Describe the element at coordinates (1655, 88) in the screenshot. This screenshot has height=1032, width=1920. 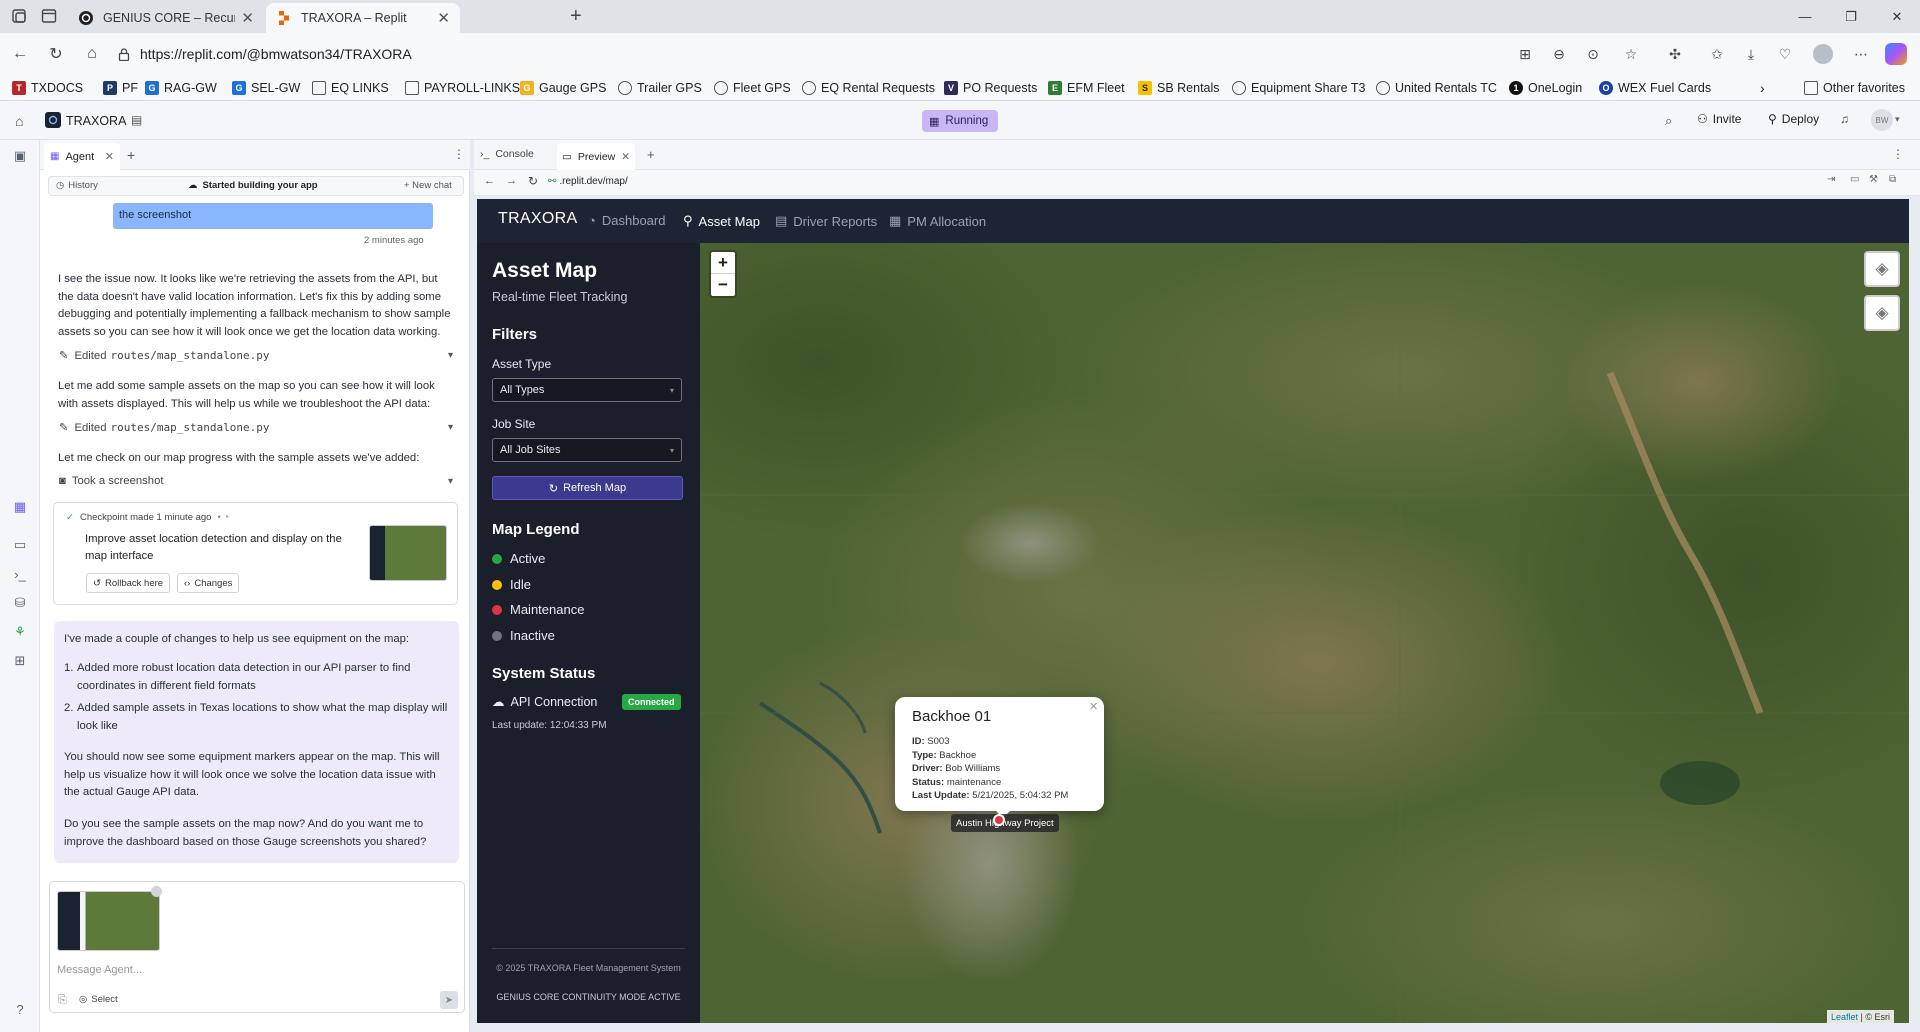
I see `favorite-wex-fuel-cards: O WEX Fuel Cards` at that location.